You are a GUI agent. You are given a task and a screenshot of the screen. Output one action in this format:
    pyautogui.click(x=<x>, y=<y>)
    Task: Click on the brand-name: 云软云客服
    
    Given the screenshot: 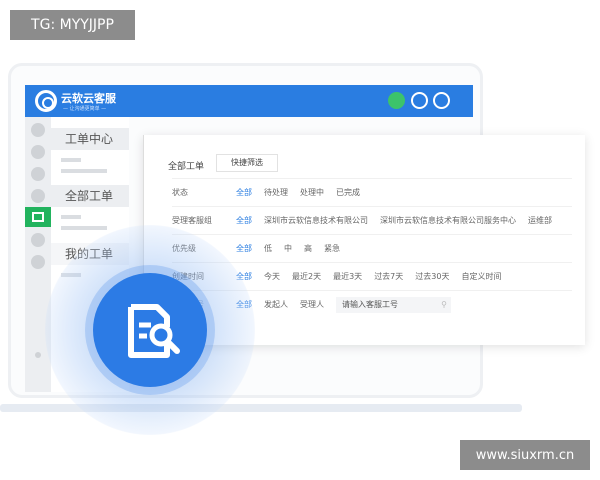 What is the action you would take?
    pyautogui.click(x=88, y=98)
    